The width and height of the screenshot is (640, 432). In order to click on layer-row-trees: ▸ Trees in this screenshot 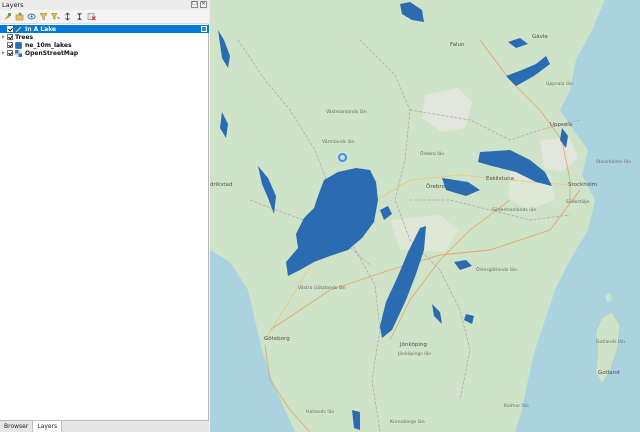, I will do `click(104, 37)`.